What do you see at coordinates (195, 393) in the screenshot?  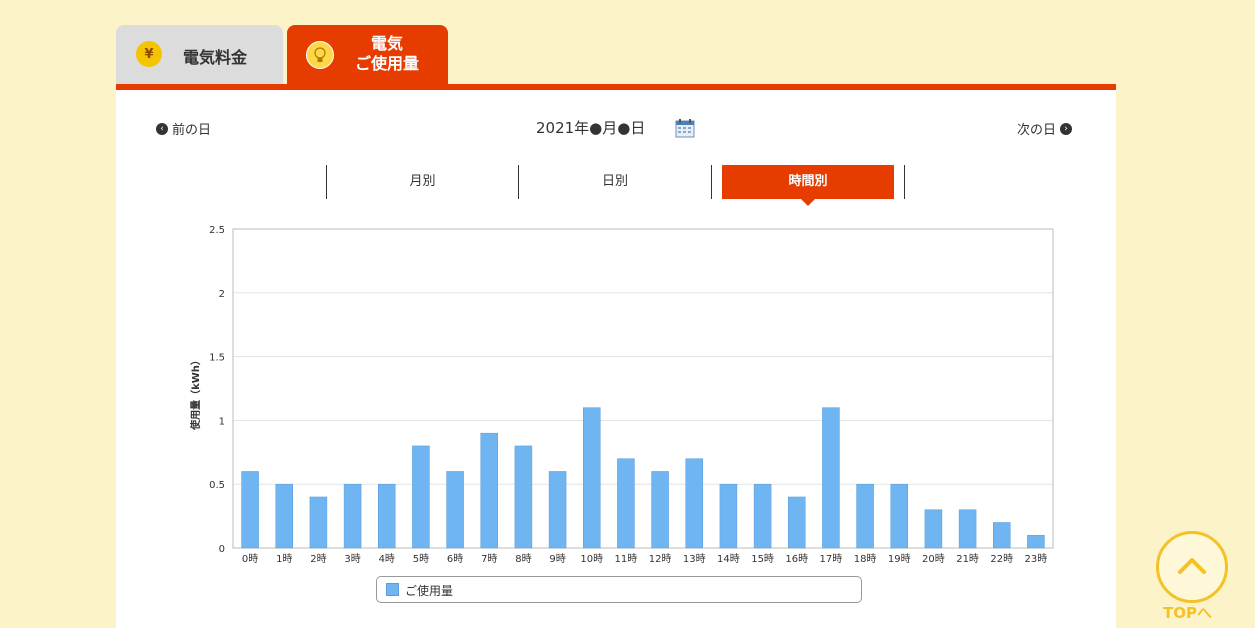 I see `y-axis-title: 使用量（kWh）` at bounding box center [195, 393].